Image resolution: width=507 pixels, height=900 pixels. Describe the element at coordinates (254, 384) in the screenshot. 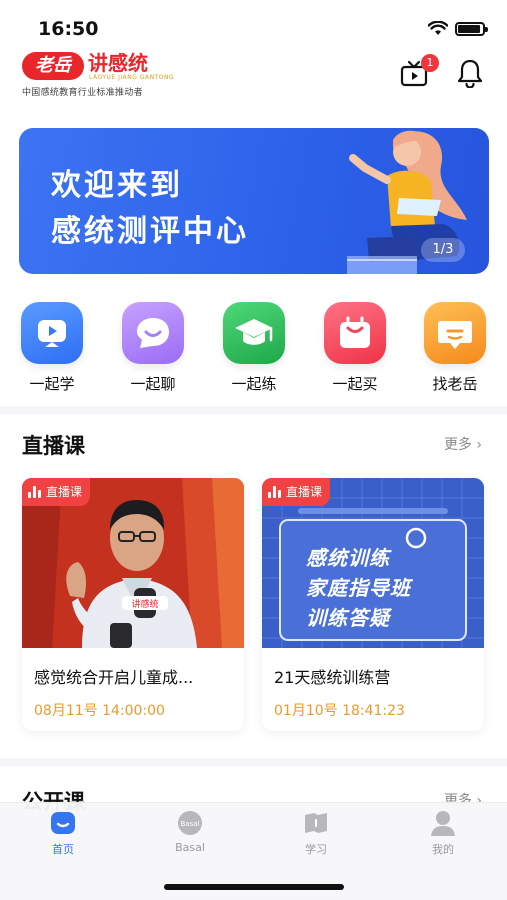

I see `quick-entry-label: 一起练` at that location.